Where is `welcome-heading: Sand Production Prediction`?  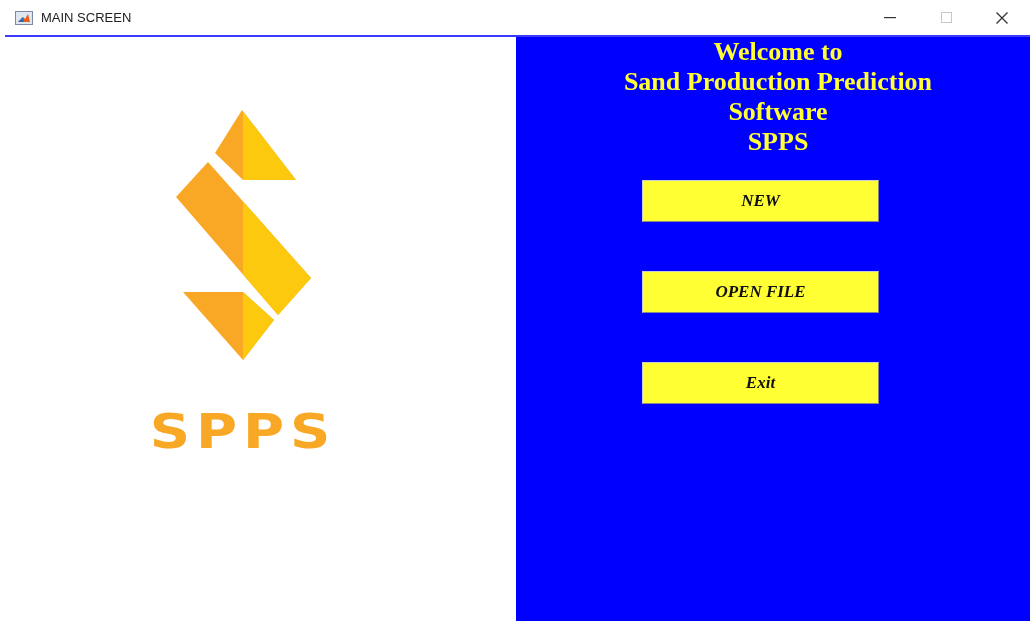
welcome-heading: Sand Production Prediction is located at coordinates (778, 82).